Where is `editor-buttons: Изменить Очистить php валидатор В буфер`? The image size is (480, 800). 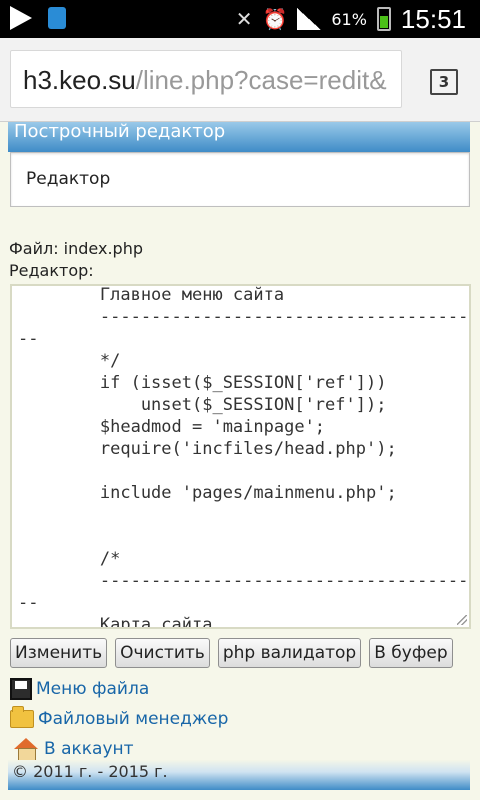
editor-buttons: Изменить Очистить php валидатор В буфер is located at coordinates (231, 653).